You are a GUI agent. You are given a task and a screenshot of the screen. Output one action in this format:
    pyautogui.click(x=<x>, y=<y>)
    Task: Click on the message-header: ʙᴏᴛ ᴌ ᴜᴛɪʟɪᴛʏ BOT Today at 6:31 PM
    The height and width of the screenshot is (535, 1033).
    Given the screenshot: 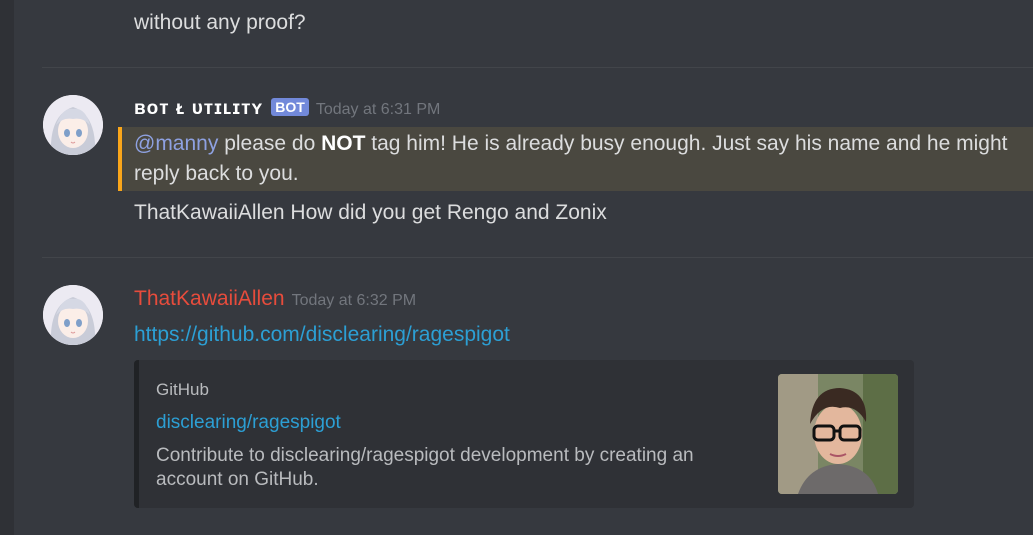 What is the action you would take?
    pyautogui.click(x=287, y=109)
    